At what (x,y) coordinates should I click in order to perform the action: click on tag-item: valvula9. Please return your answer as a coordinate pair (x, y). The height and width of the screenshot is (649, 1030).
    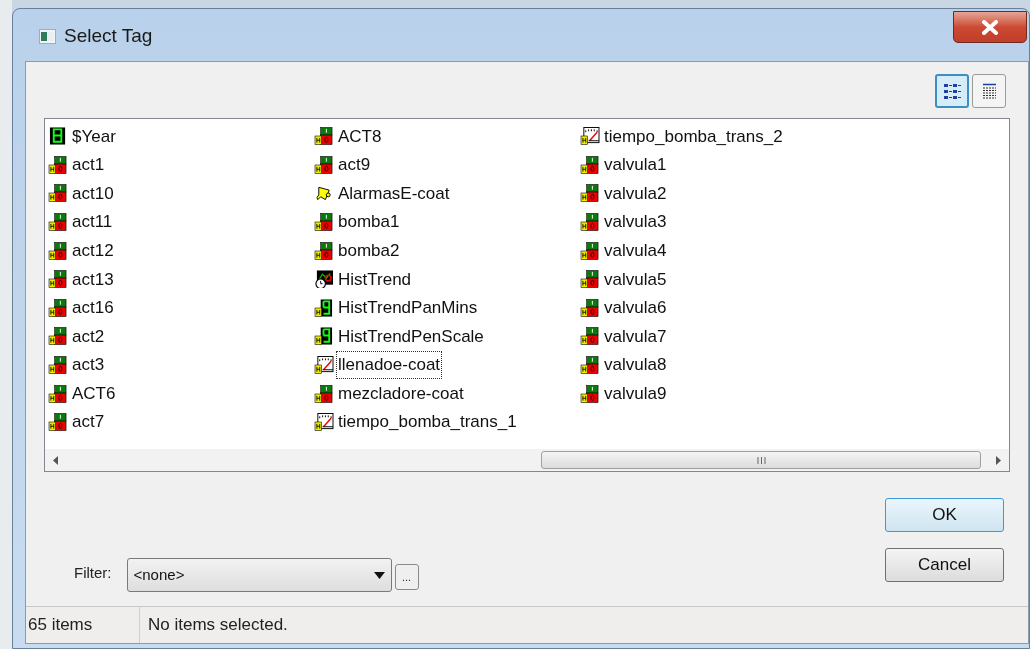
    Looking at the image, I should click on (635, 393).